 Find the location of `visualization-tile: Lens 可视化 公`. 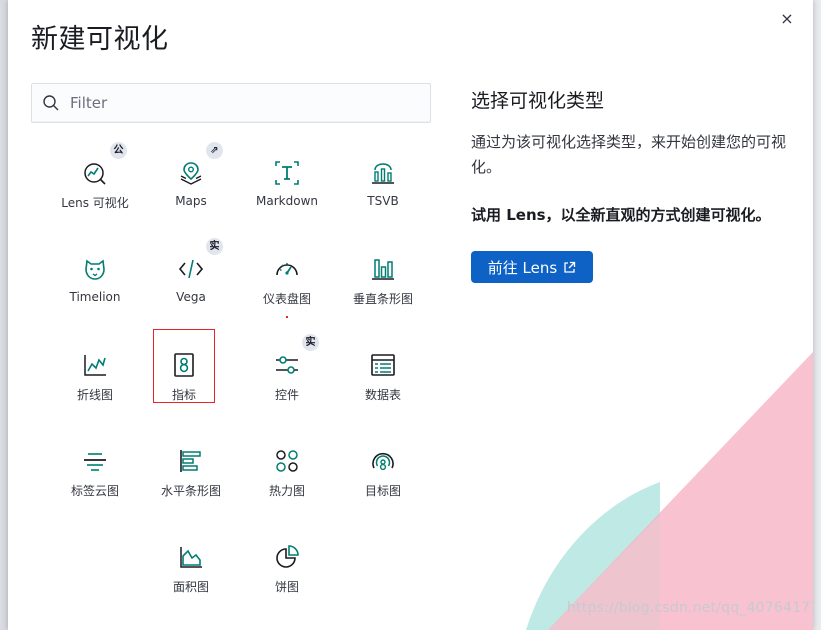

visualization-tile: Lens 可视化 公 is located at coordinates (95, 184).